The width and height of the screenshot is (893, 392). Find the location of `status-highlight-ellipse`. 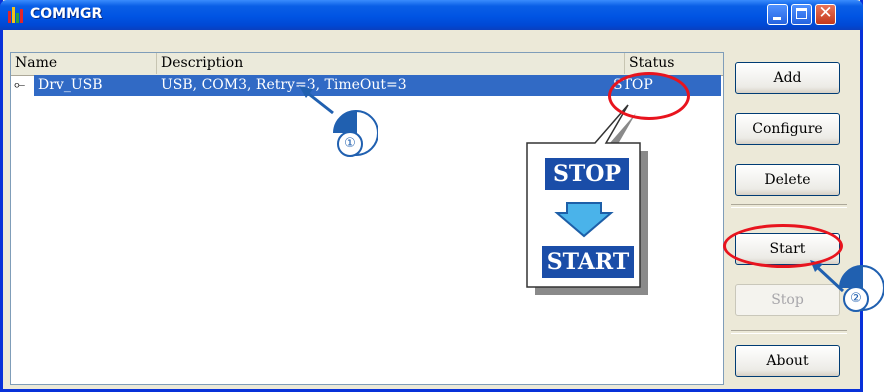

status-highlight-ellipse is located at coordinates (649, 96).